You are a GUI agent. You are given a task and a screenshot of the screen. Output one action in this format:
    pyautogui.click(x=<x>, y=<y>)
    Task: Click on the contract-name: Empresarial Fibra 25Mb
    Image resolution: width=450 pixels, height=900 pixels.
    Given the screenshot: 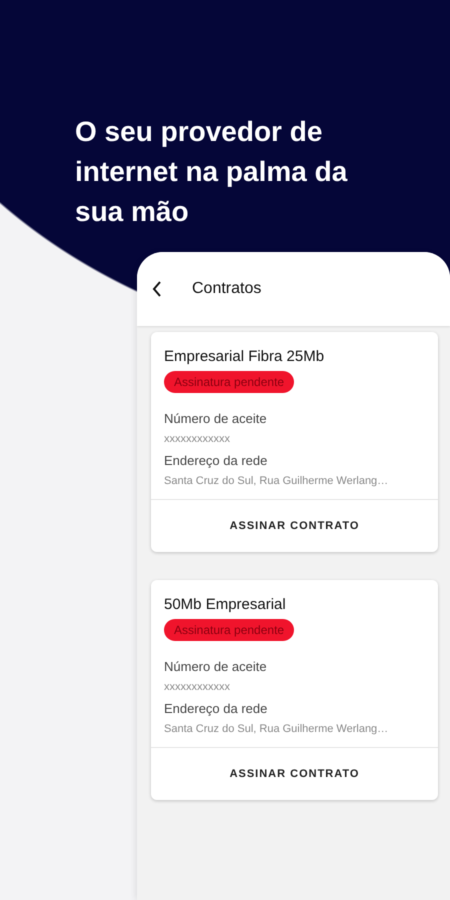 What is the action you would take?
    pyautogui.click(x=245, y=356)
    